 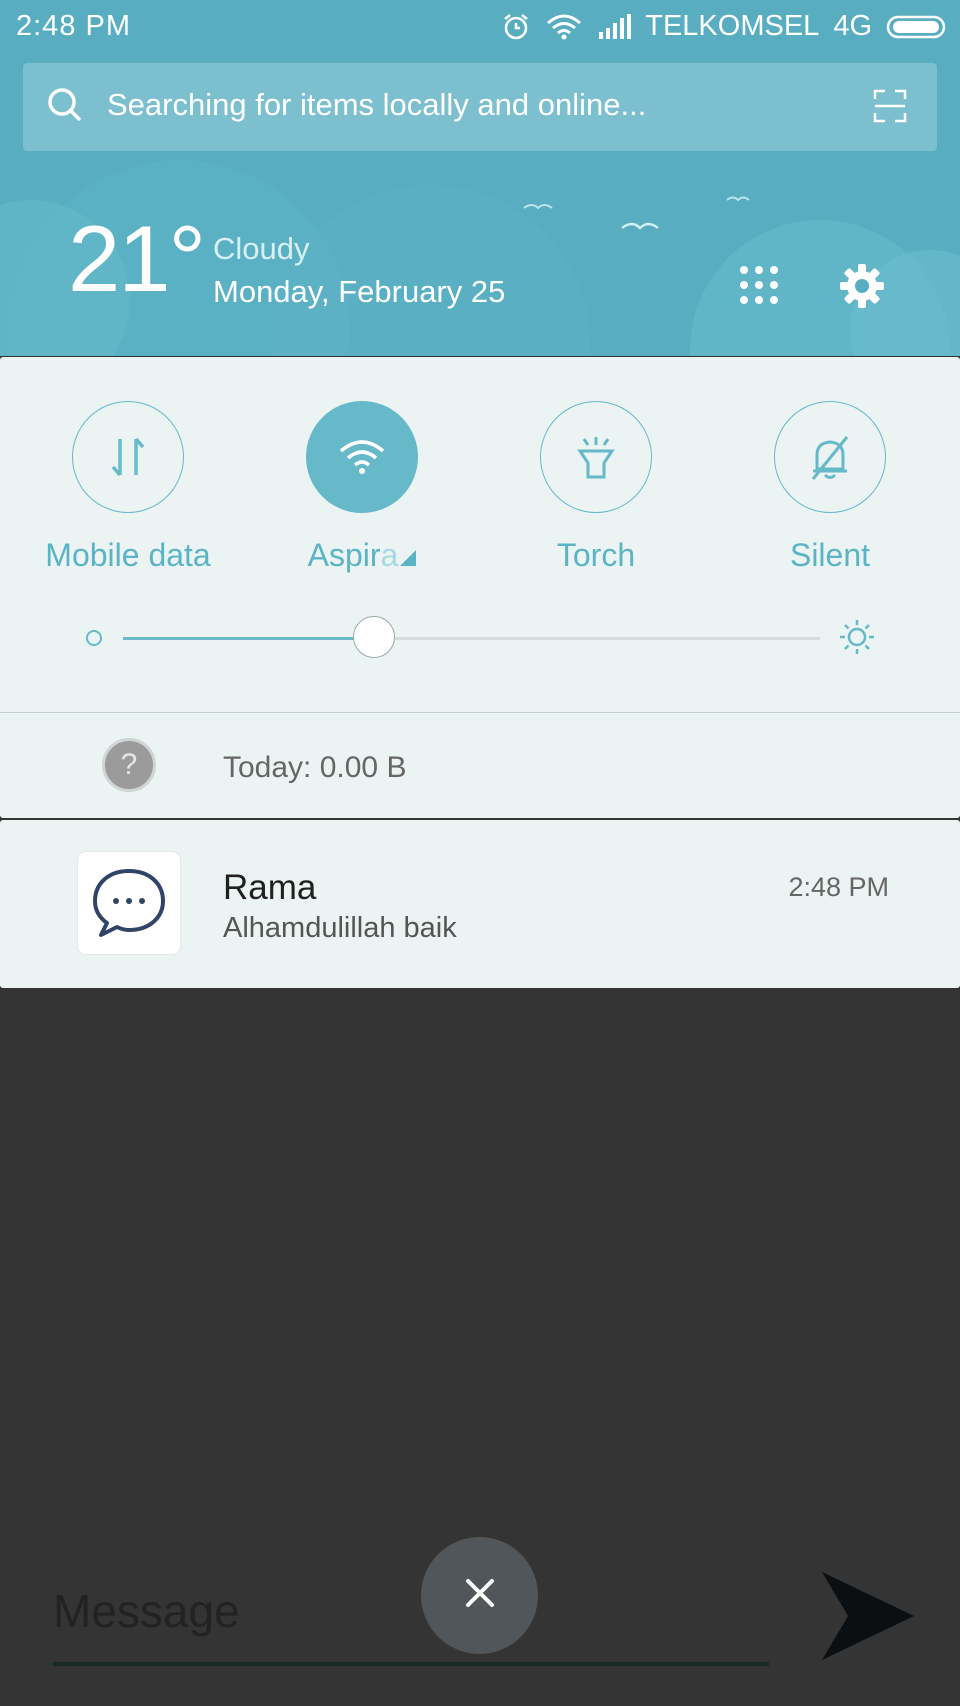 What do you see at coordinates (830, 555) in the screenshot?
I see `tile-label: Silent` at bounding box center [830, 555].